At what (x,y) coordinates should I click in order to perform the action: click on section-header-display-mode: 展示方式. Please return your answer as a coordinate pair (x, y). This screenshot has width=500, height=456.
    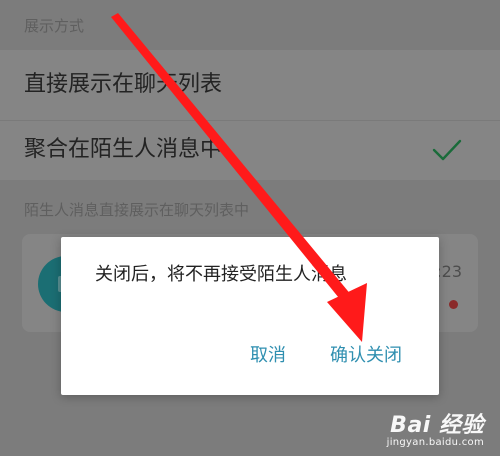
    Looking at the image, I should click on (54, 26).